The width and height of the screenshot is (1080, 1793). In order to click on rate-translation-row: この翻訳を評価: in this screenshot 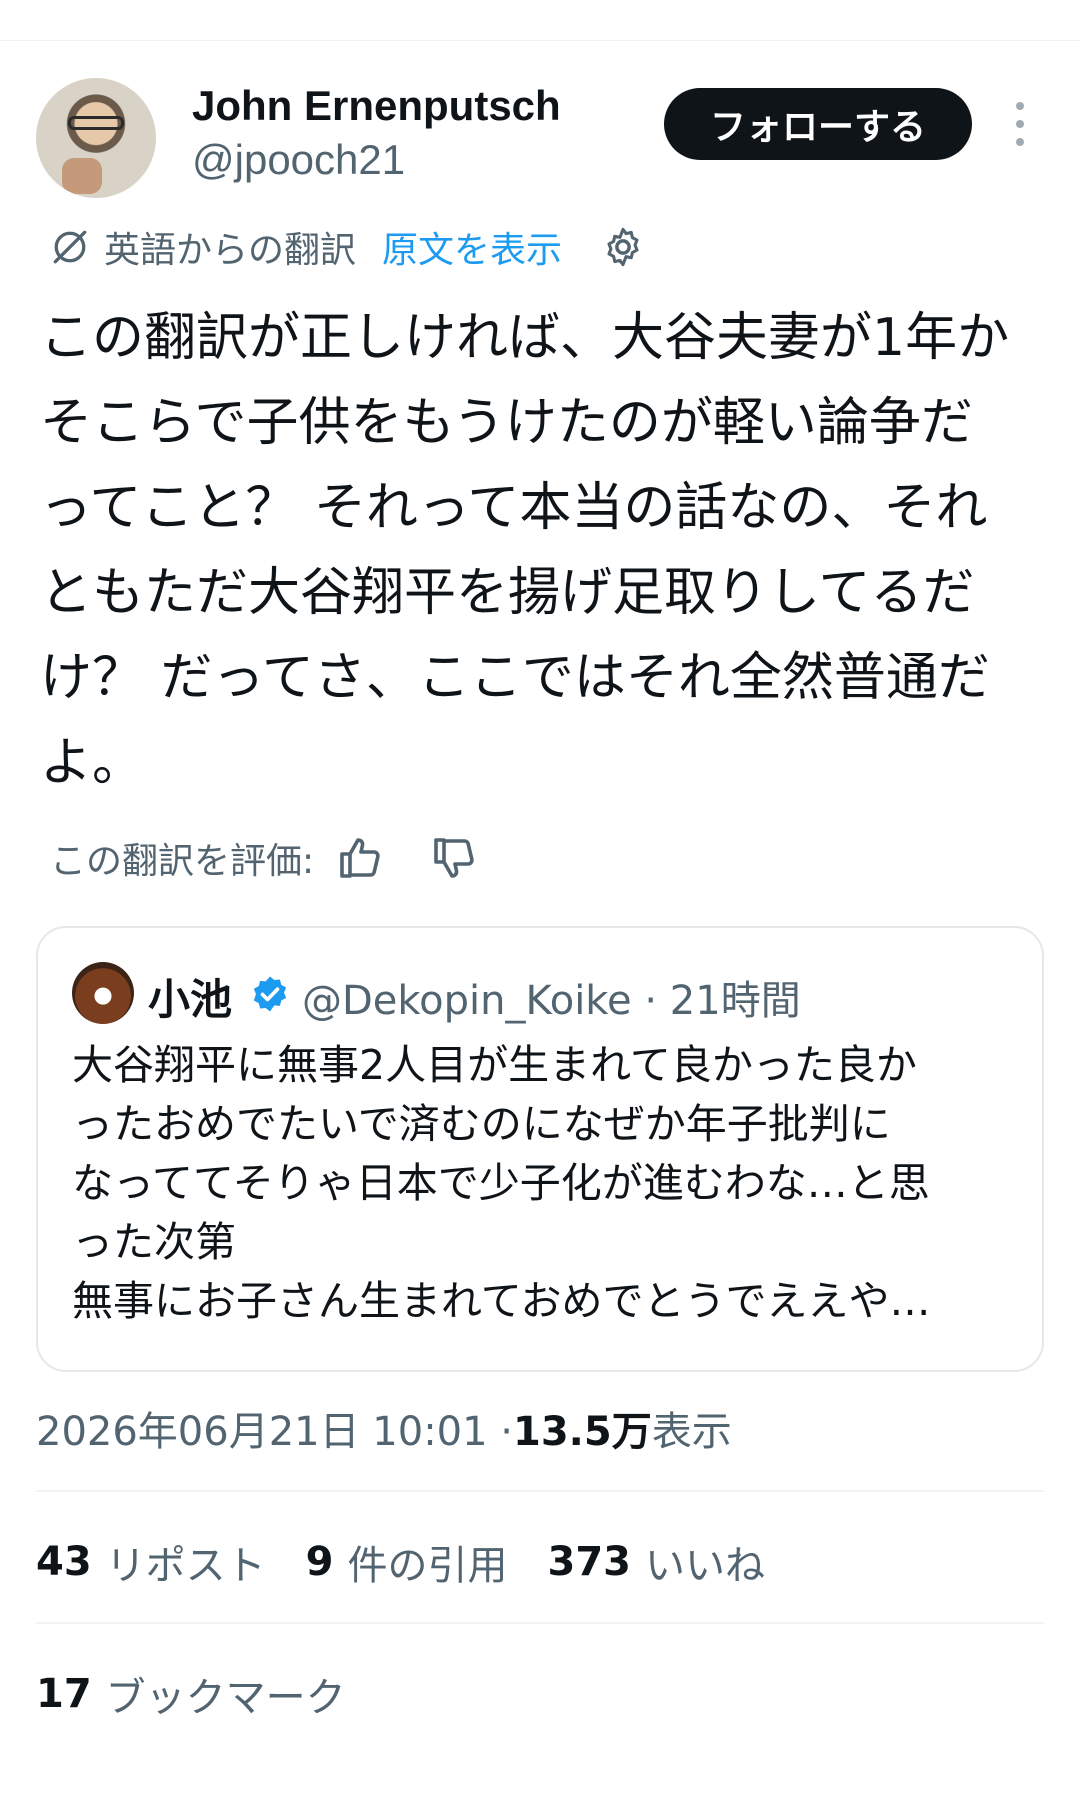, I will do `click(264, 858)`.